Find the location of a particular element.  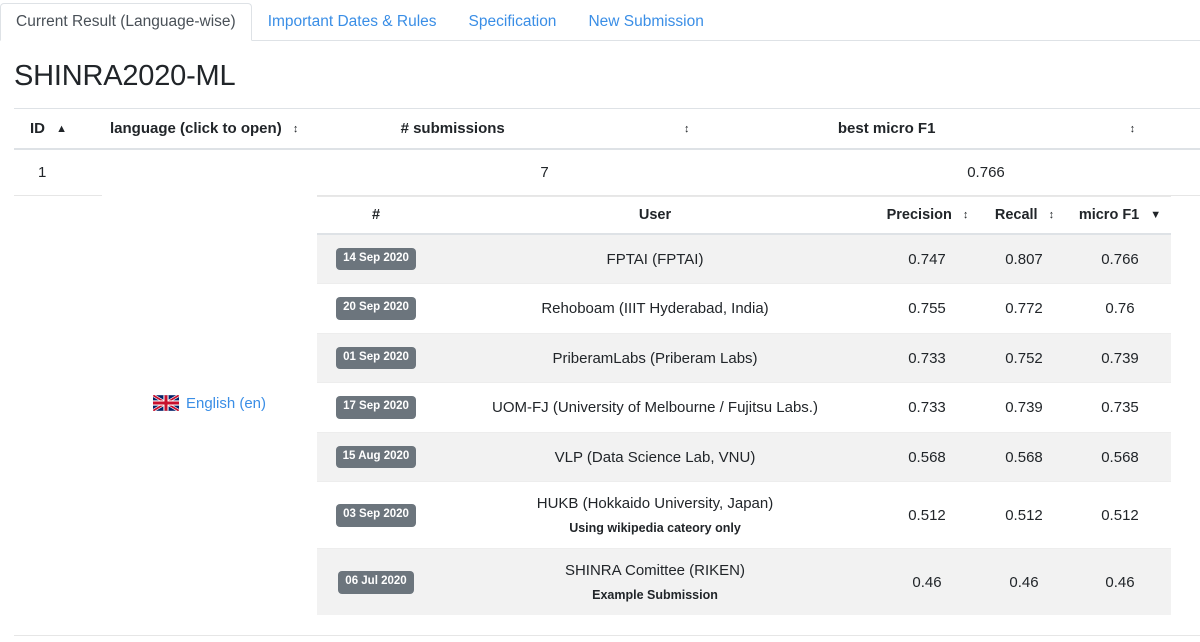

column-header-precision-label: Precision is located at coordinates (919, 214).